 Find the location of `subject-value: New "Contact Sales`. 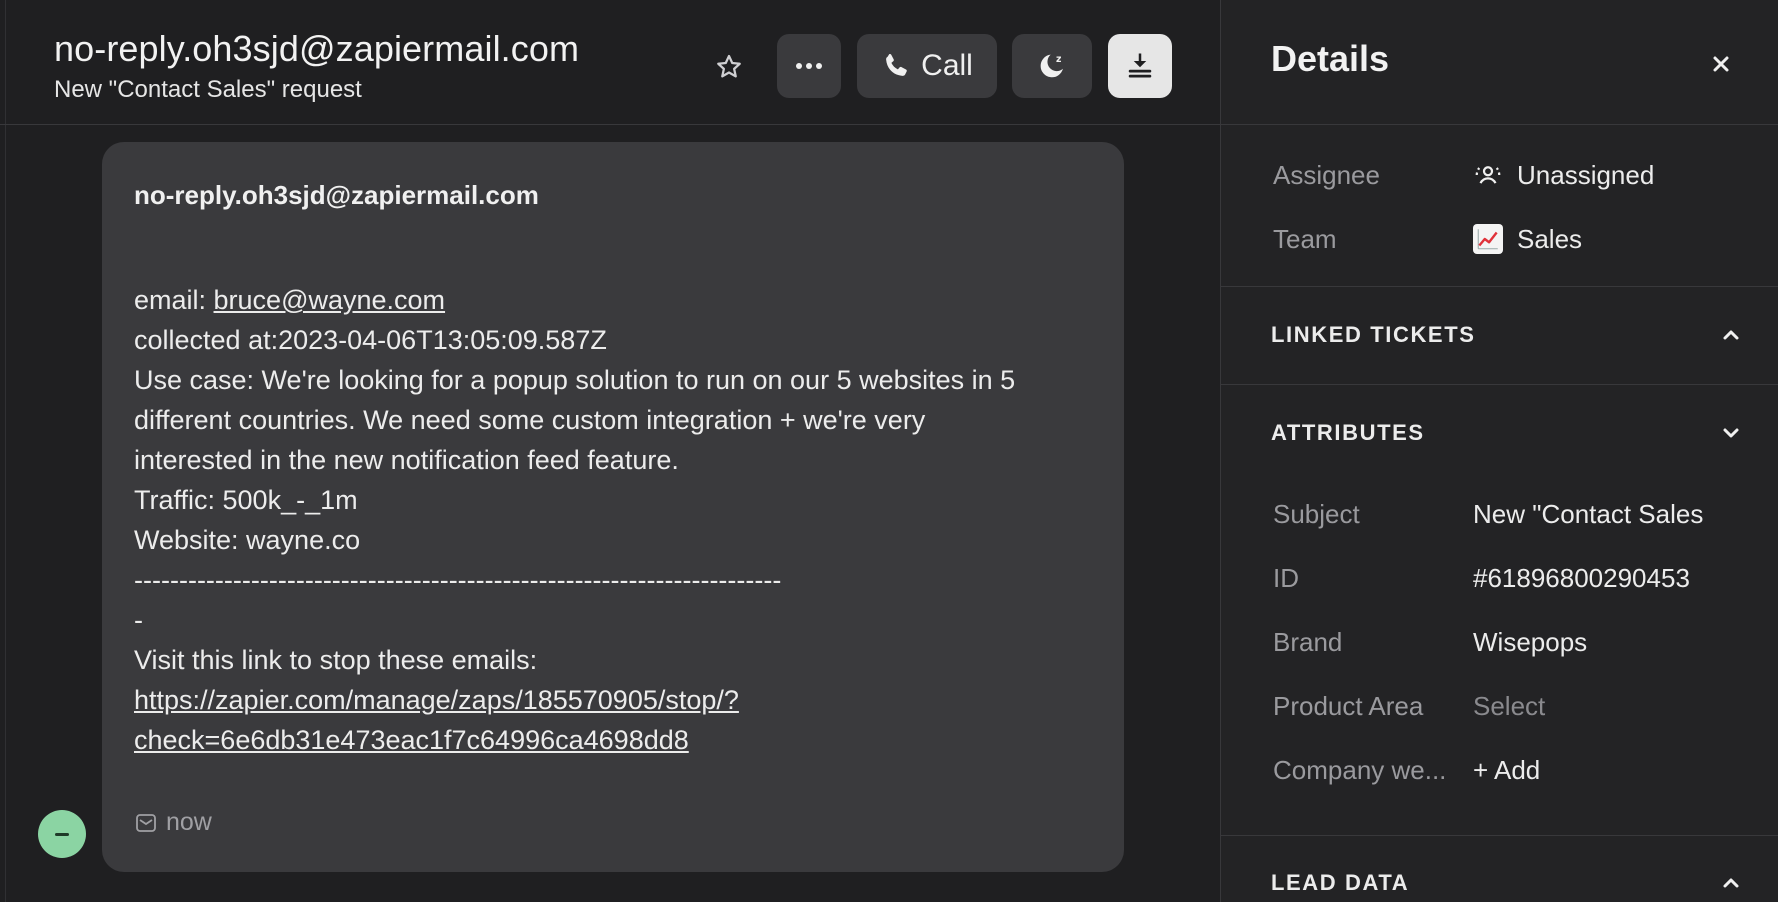

subject-value: New "Contact Sales is located at coordinates (1608, 514).